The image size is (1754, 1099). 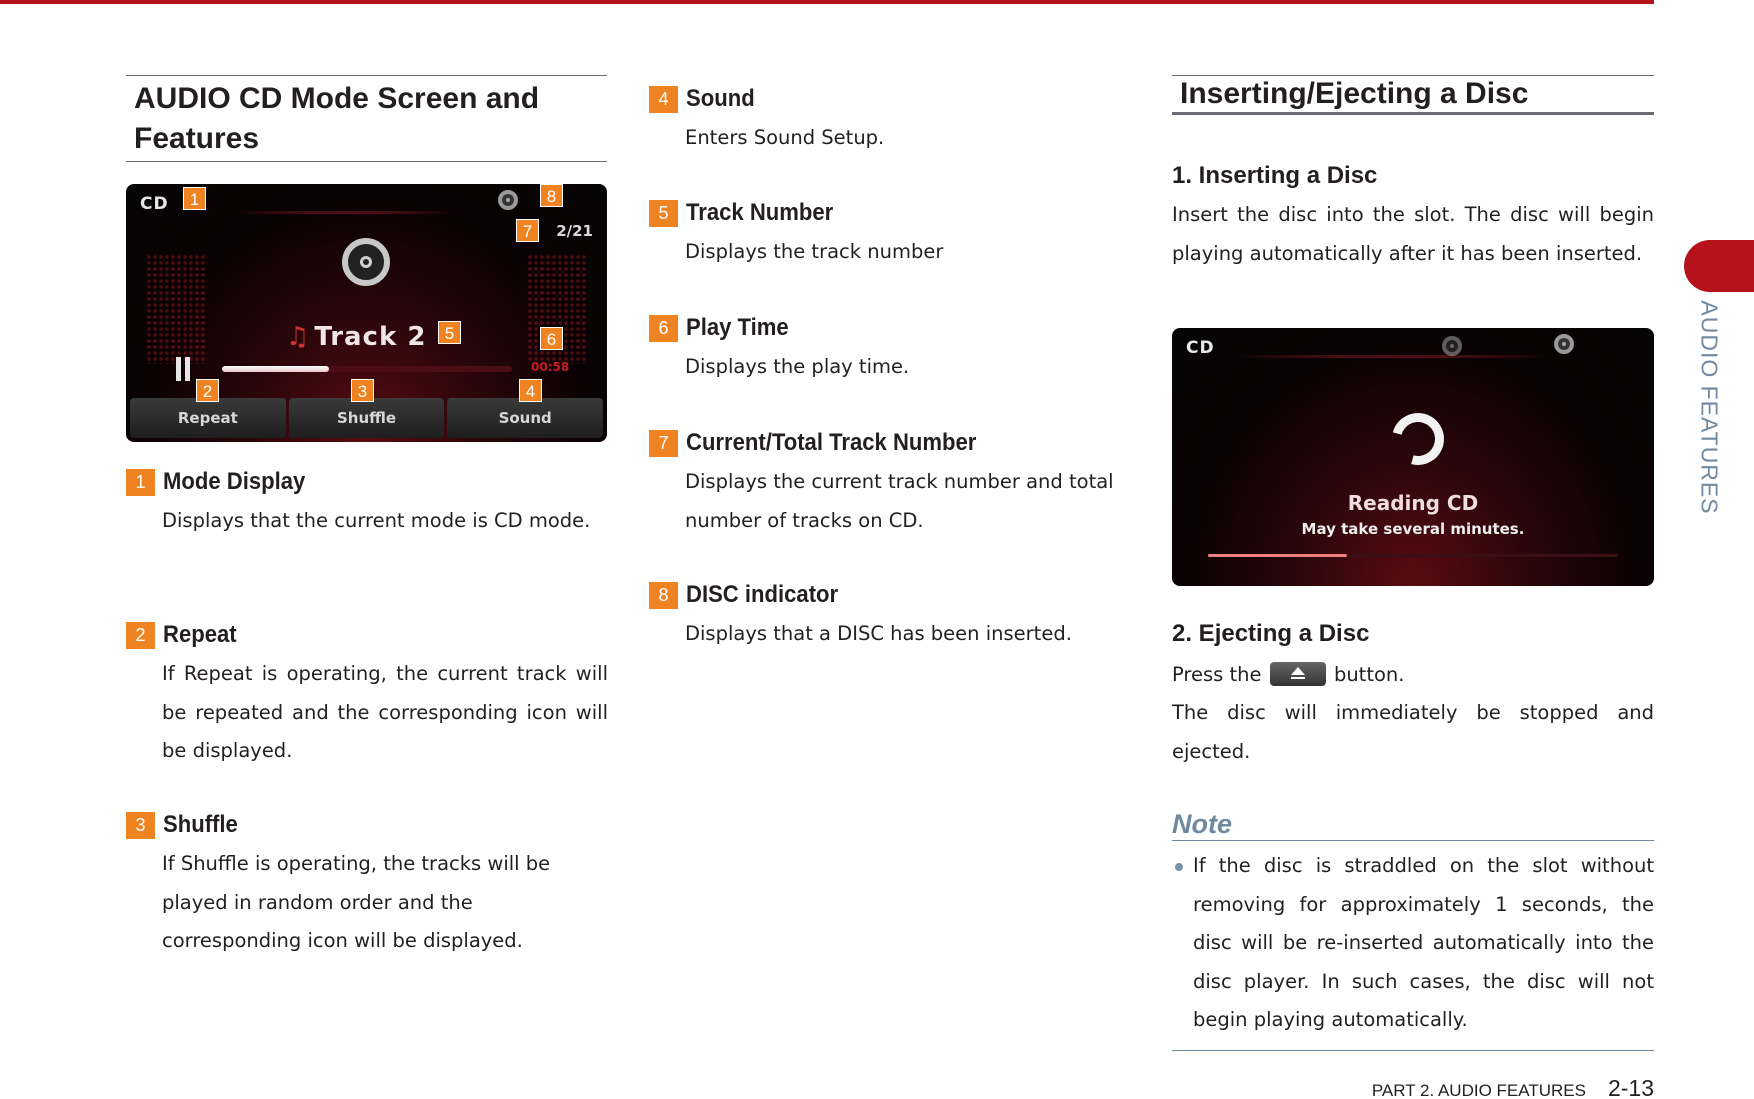 What do you see at coordinates (1413, 555) in the screenshot?
I see `reading-progress-bar` at bounding box center [1413, 555].